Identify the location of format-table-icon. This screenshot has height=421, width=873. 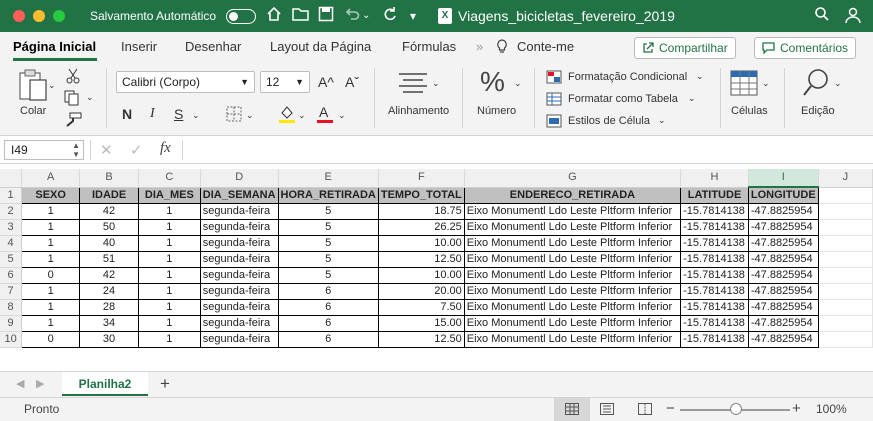
(554, 100).